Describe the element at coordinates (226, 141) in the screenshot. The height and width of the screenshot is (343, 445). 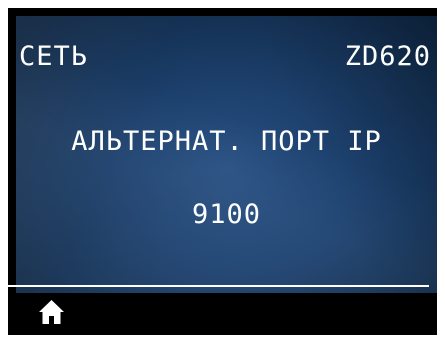
I see `parameter-label: АЛЬТЕРНАТ. ПОРТ IP` at that location.